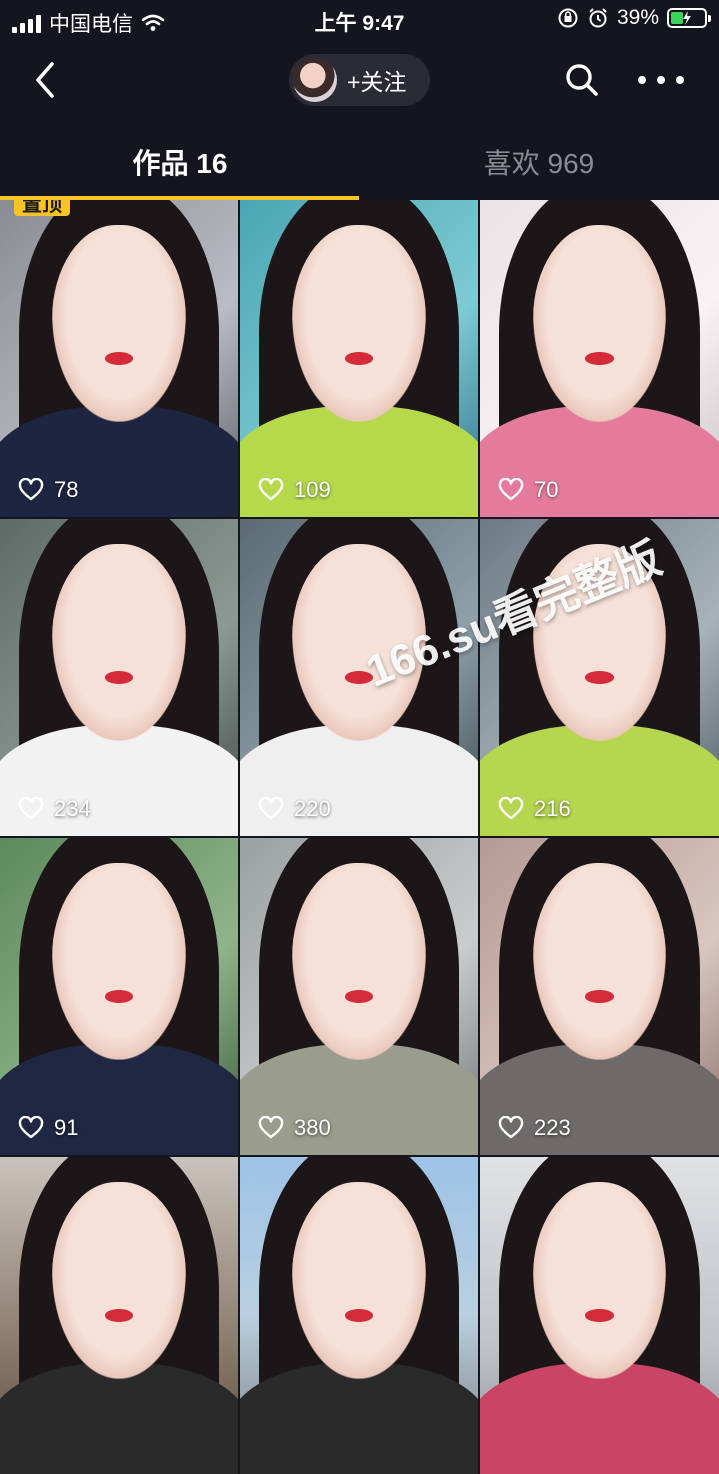 The image size is (719, 1474). Describe the element at coordinates (66, 1127) in the screenshot. I see `like-count-value: 91` at that location.